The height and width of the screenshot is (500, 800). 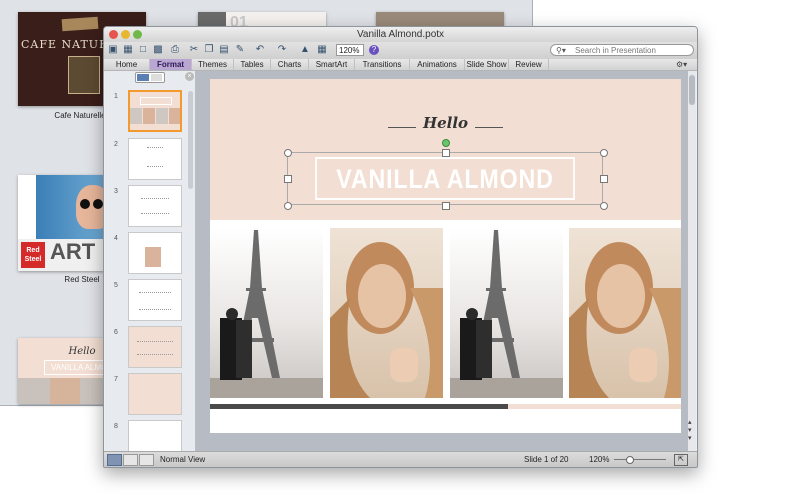 What do you see at coordinates (374, 50) in the screenshot?
I see `help-icon: ?` at bounding box center [374, 50].